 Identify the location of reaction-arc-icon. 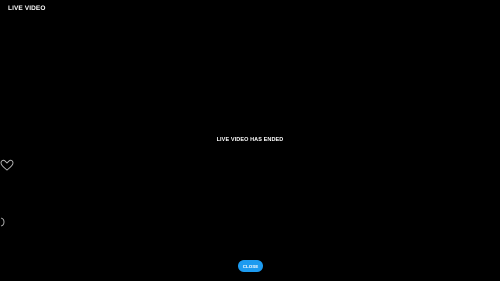
(2, 222).